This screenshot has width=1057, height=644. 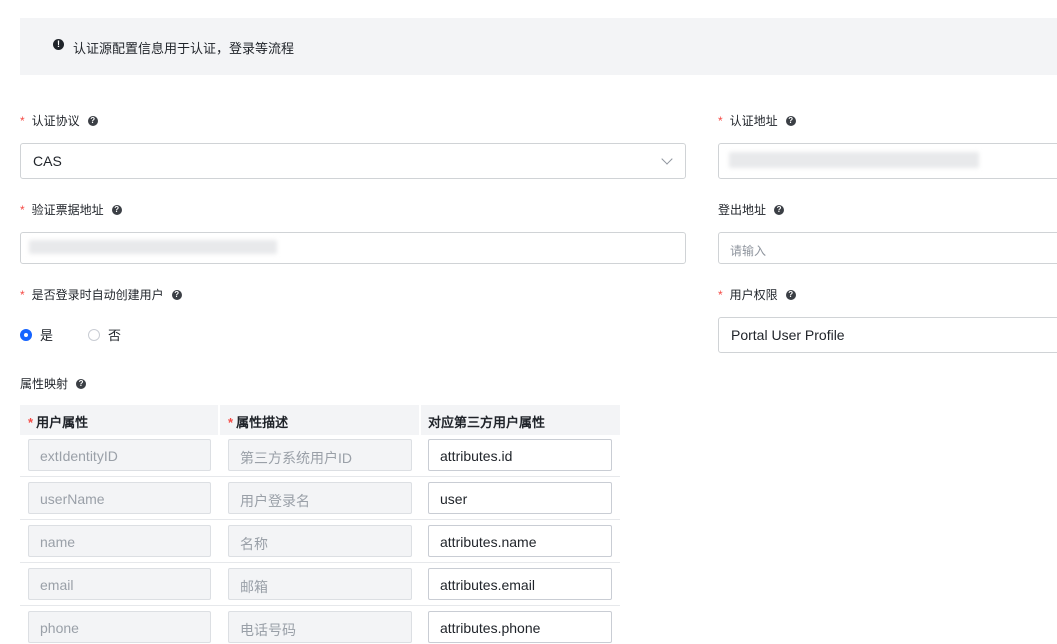 I want to click on radio-no-indicator, so click(x=94, y=334).